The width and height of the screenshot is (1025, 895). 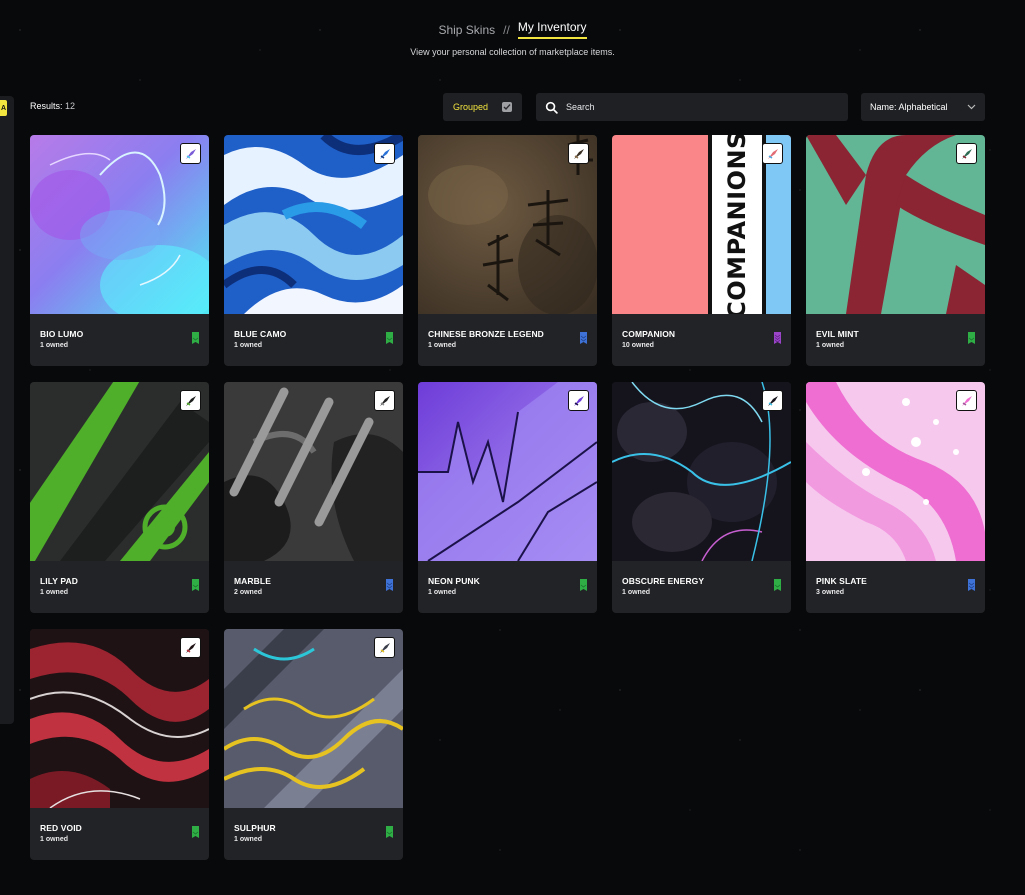 I want to click on item-info: OBSCURE ENERGY 1 owned, so click(x=701, y=587).